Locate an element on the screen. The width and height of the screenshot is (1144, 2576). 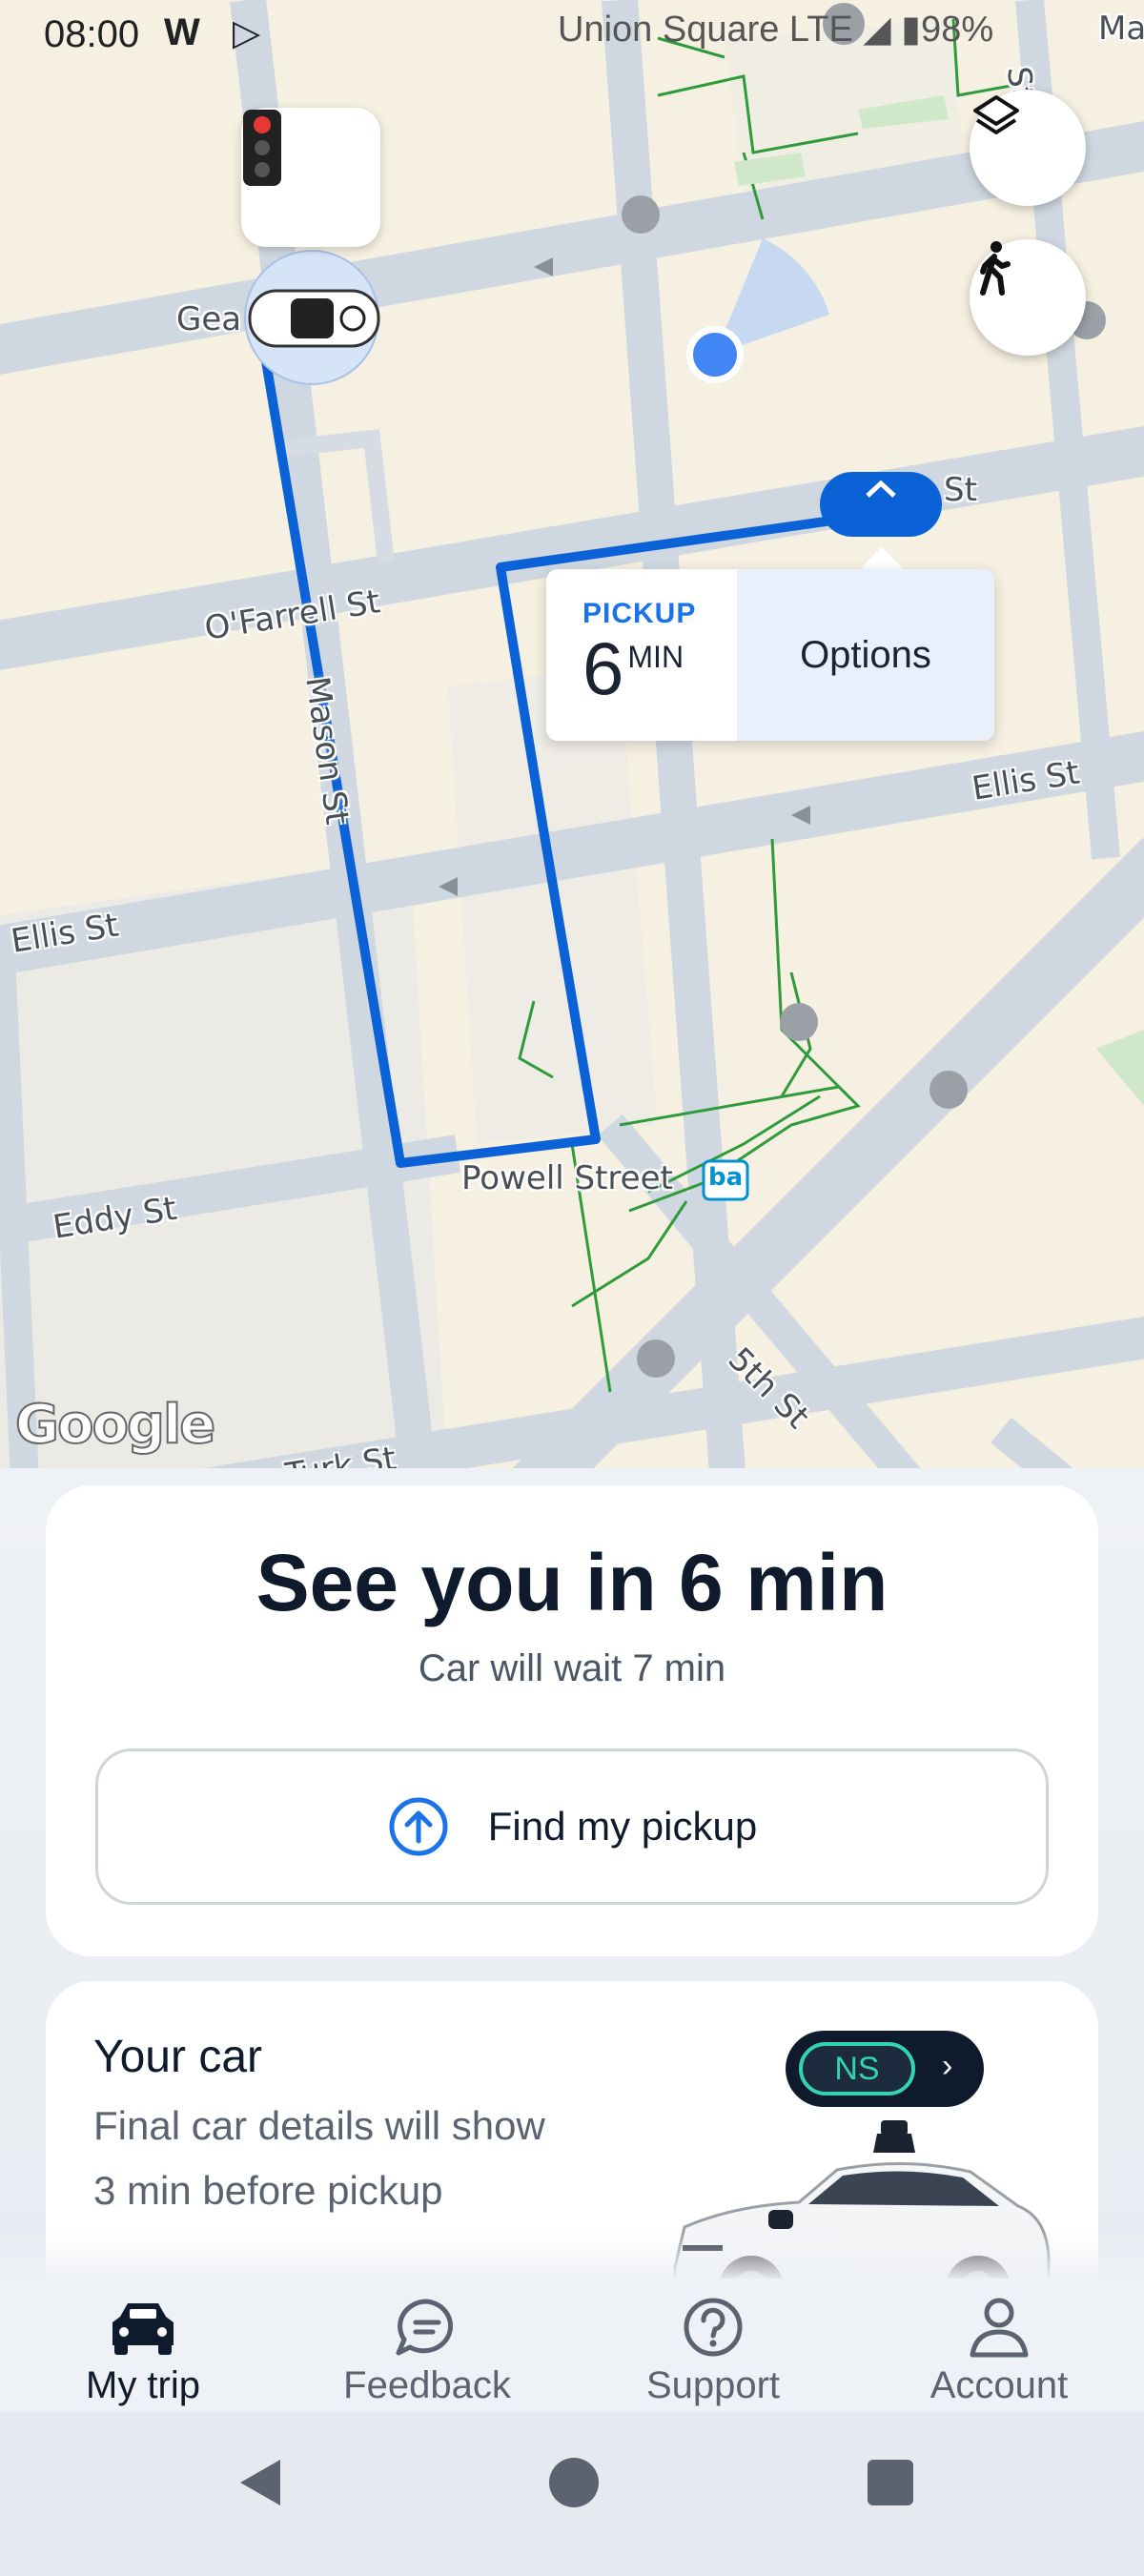
car-id-badge: NS › is located at coordinates (885, 2069).